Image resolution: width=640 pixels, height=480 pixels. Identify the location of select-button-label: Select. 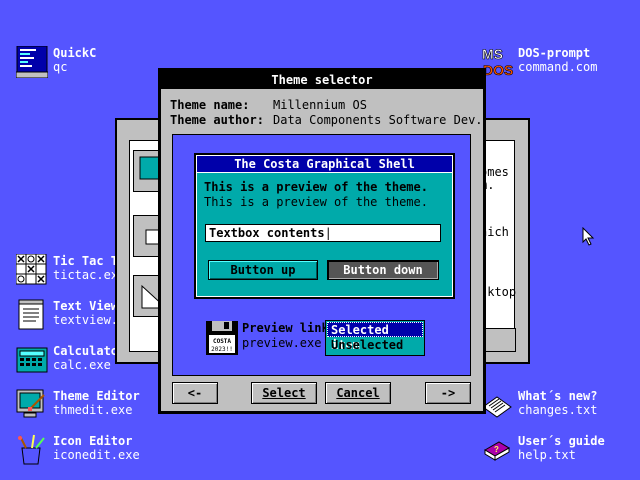
(284, 393).